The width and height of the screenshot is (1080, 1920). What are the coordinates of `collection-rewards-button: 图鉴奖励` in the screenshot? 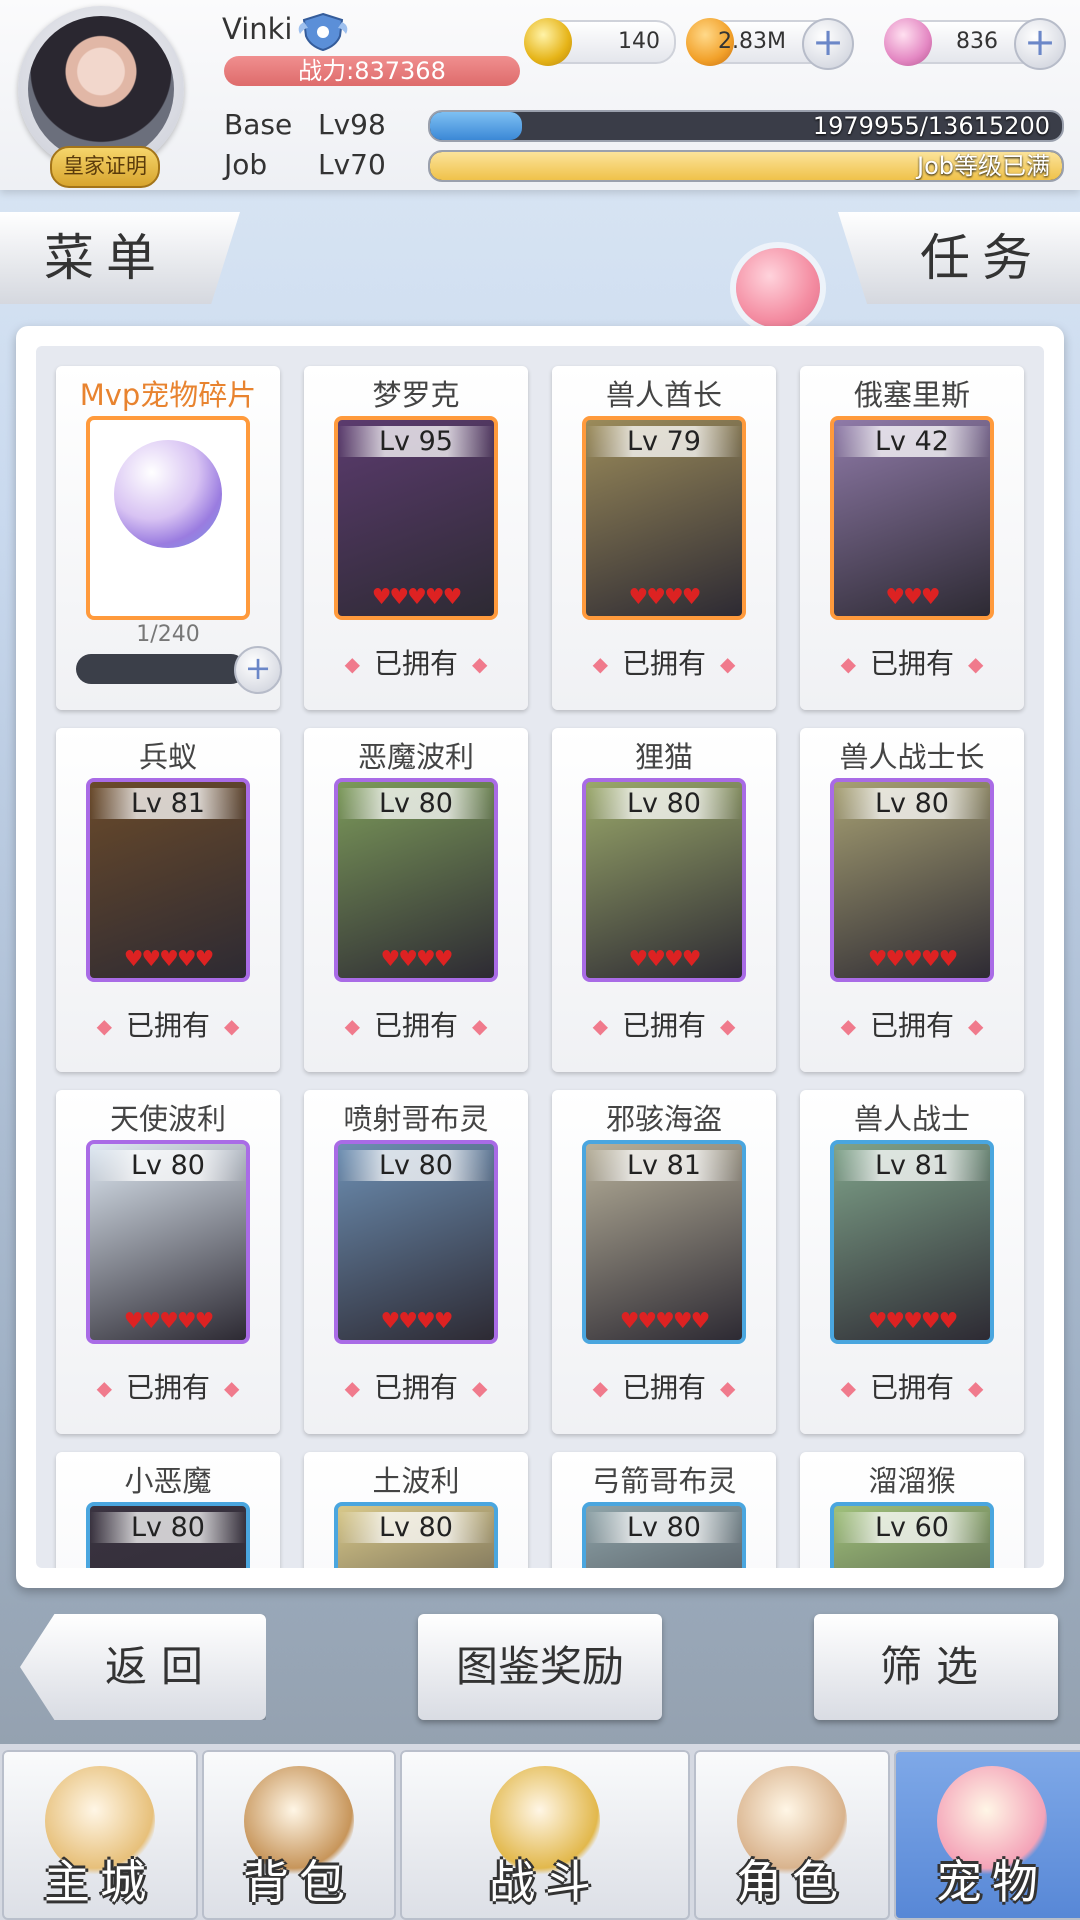 It's located at (540, 1667).